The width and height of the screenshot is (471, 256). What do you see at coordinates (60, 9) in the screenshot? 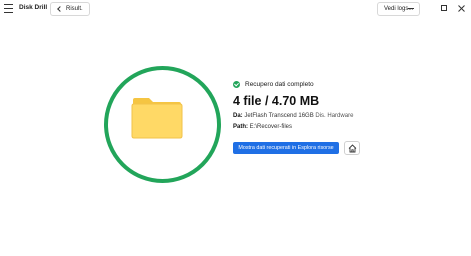
I see `chevron-left-icon` at bounding box center [60, 9].